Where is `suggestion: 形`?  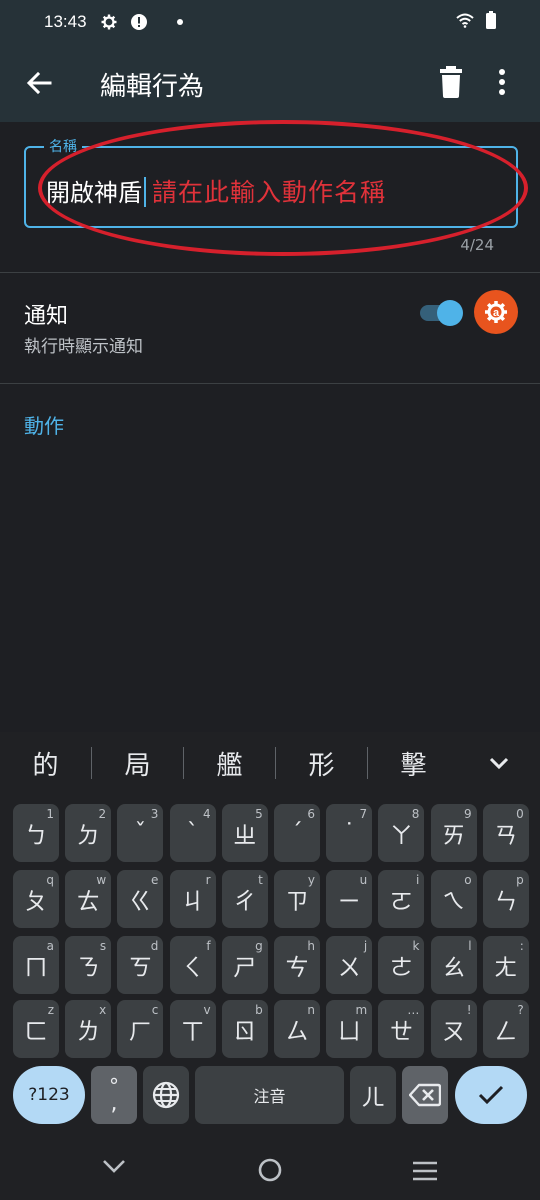
suggestion: 形 is located at coordinates (321, 763).